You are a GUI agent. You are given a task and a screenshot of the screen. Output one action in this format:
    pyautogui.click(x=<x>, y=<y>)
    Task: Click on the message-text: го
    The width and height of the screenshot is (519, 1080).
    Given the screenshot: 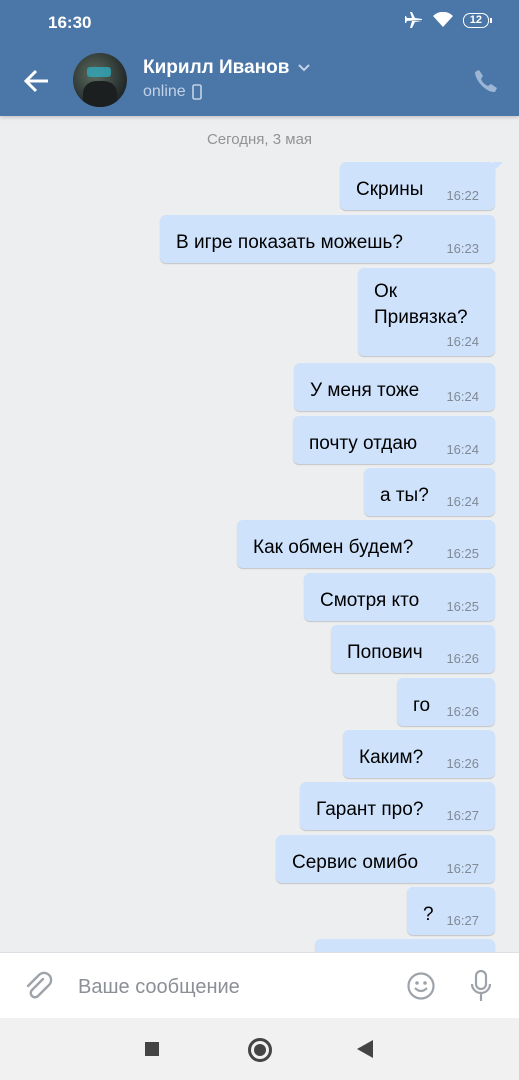 What is the action you would take?
    pyautogui.click(x=422, y=705)
    